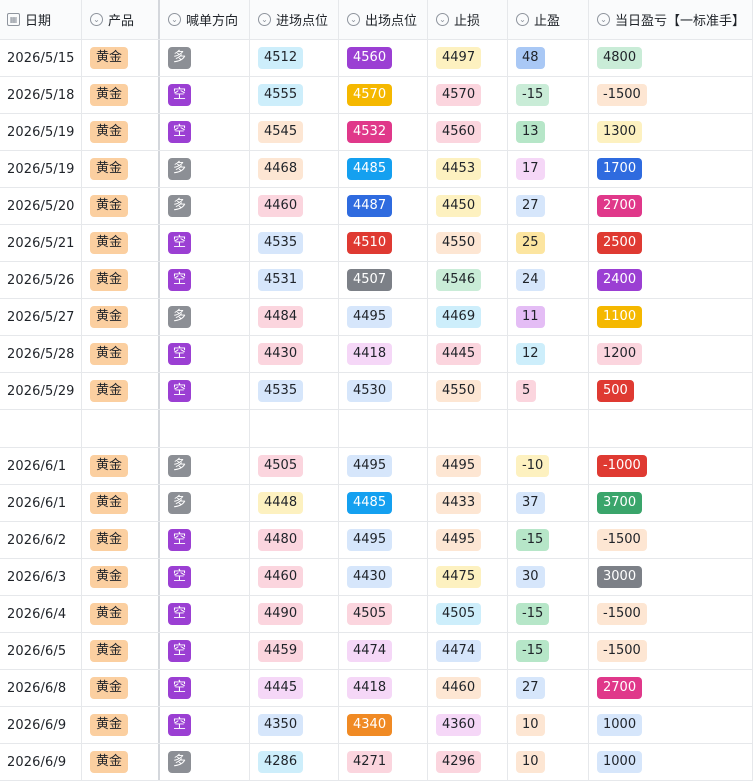  I want to click on stop-loss-cell: 4445, so click(468, 354).